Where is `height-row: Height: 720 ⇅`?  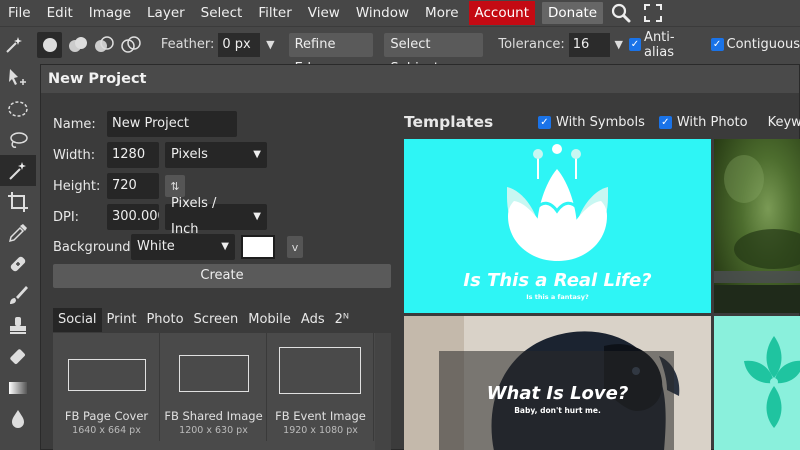 height-row: Height: 720 ⇅ is located at coordinates (119, 186).